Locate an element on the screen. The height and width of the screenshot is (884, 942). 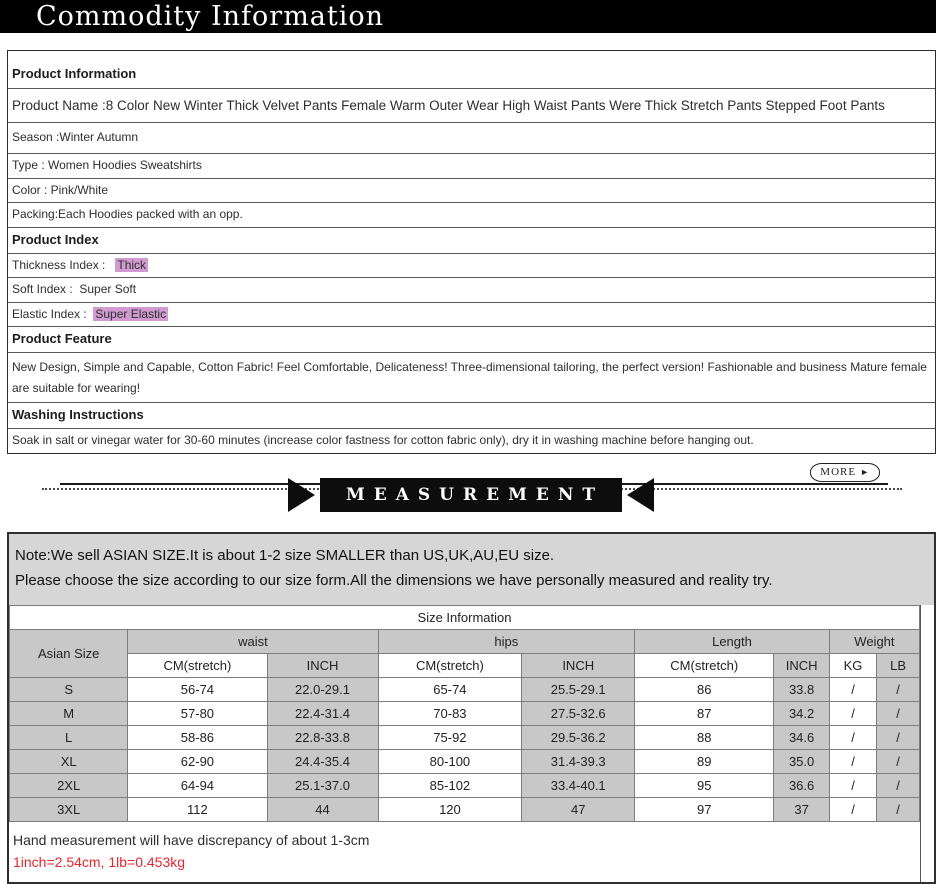
size-value-cell: 33.8 is located at coordinates (801, 689).